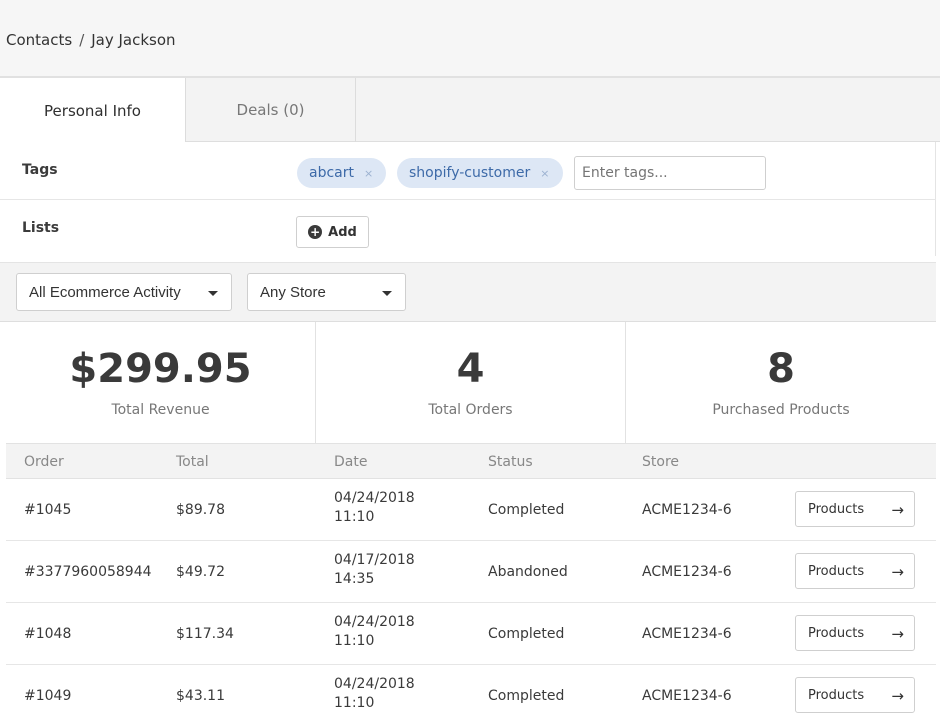  What do you see at coordinates (192, 462) in the screenshot?
I see `column-header-total: Total` at bounding box center [192, 462].